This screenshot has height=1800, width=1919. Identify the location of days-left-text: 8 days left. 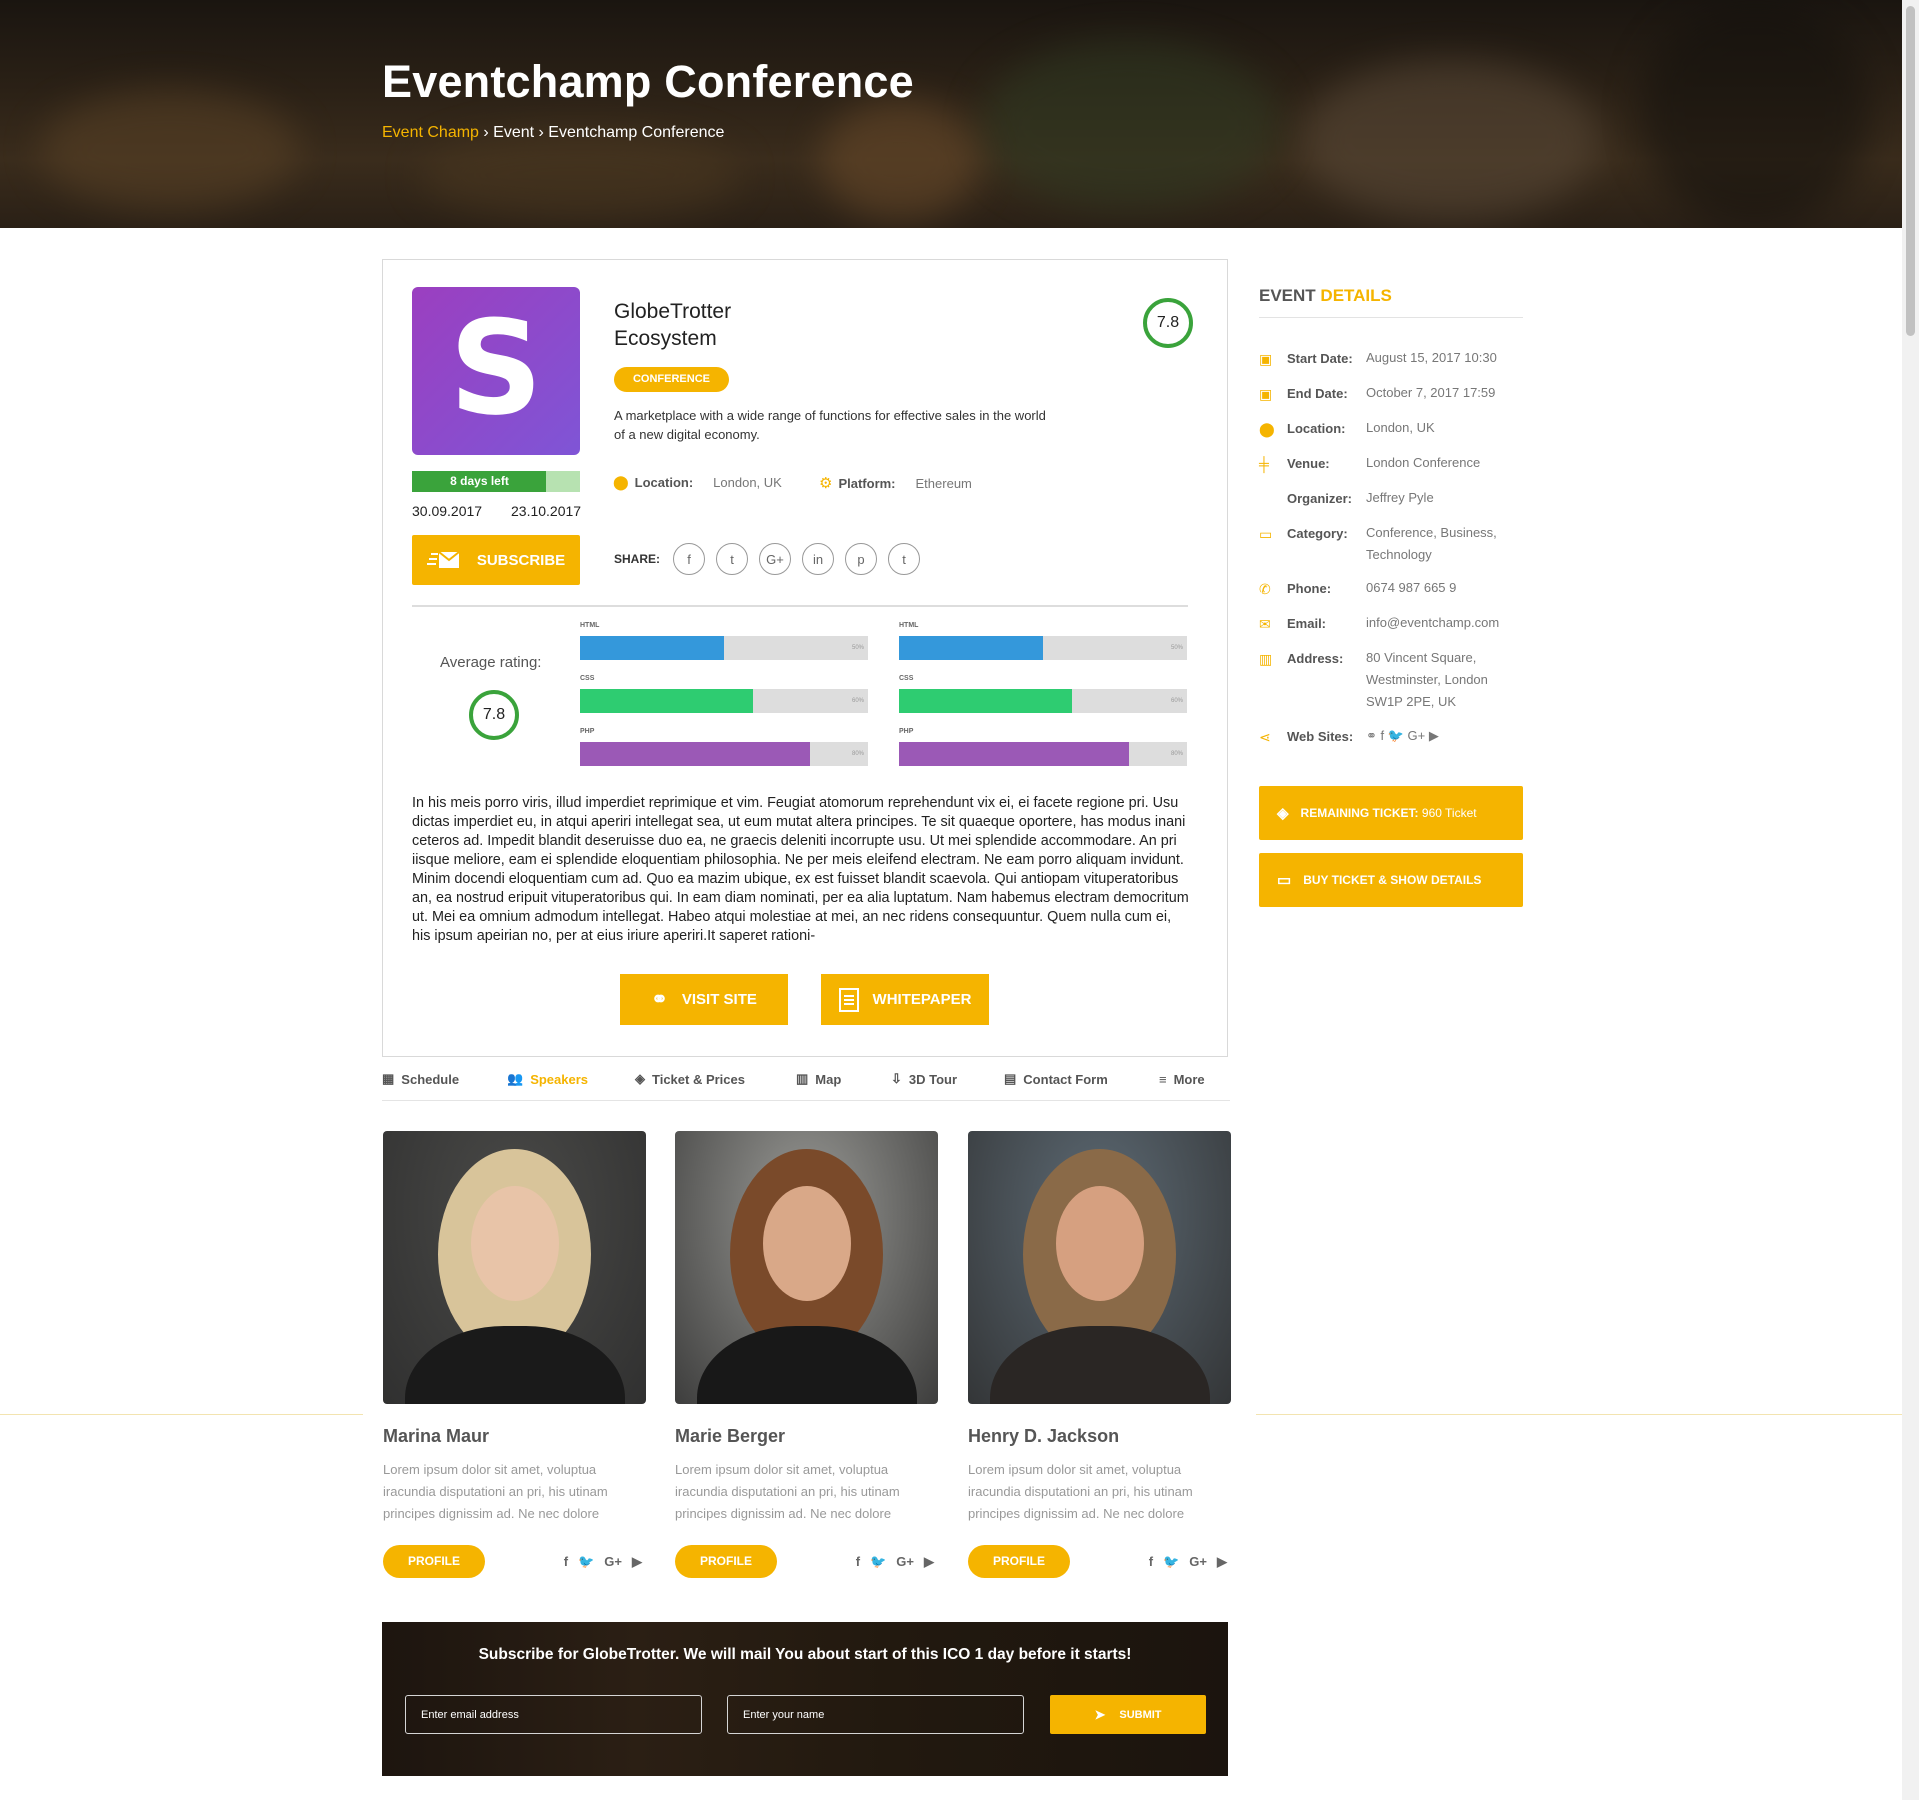
(479, 481).